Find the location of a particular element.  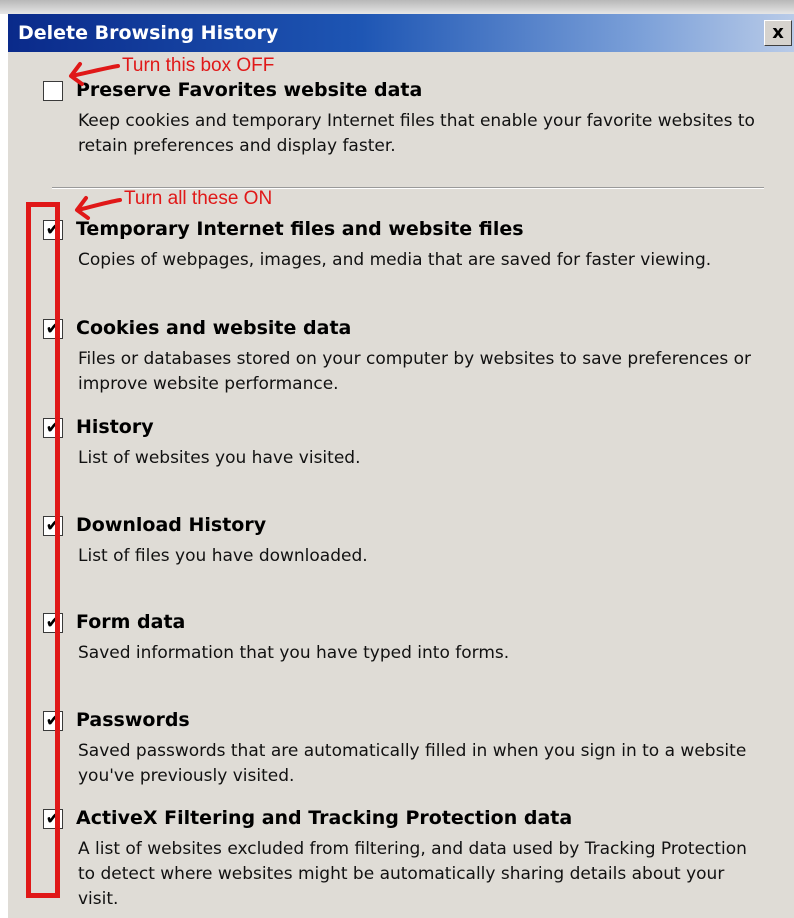

annotation-turn-on-note: Turn all these ON is located at coordinates (198, 198).